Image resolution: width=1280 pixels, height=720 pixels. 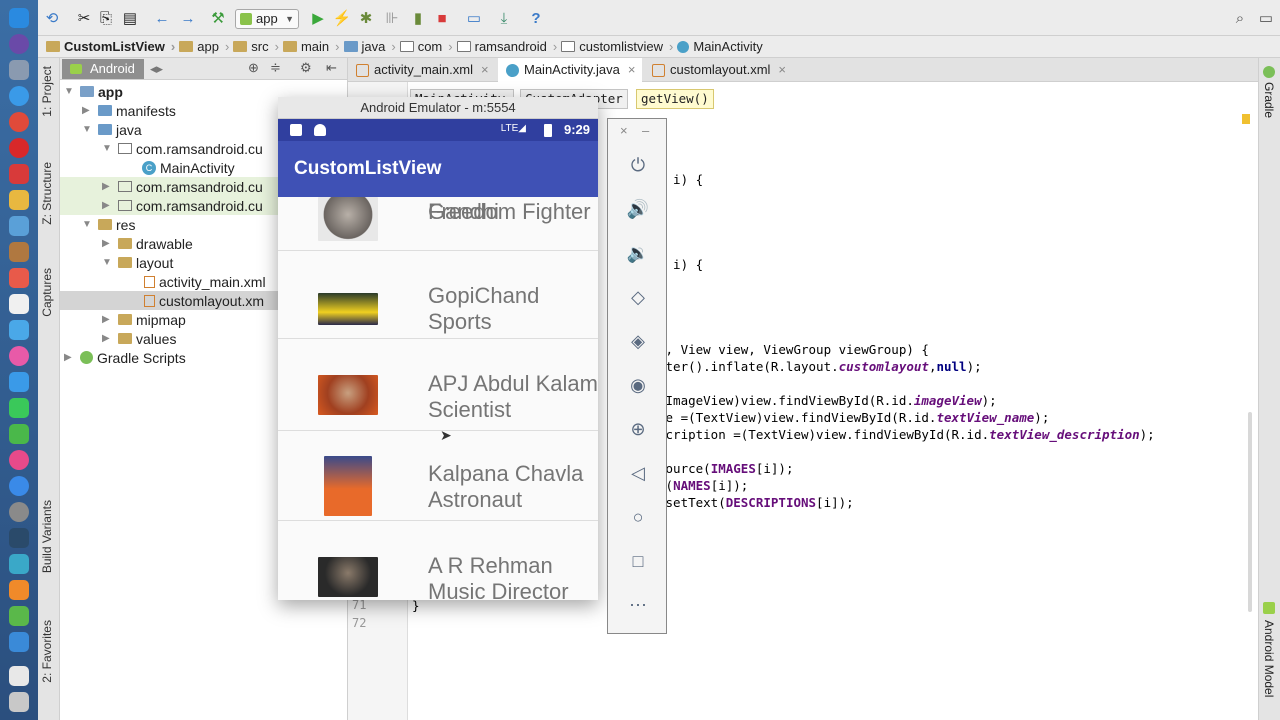 I want to click on android-studio-icon, so click(x=19, y=538).